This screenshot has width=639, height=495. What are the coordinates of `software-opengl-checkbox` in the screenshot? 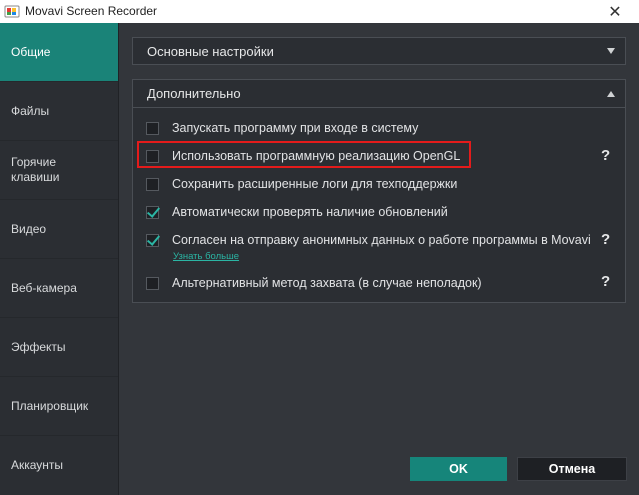 It's located at (152, 156).